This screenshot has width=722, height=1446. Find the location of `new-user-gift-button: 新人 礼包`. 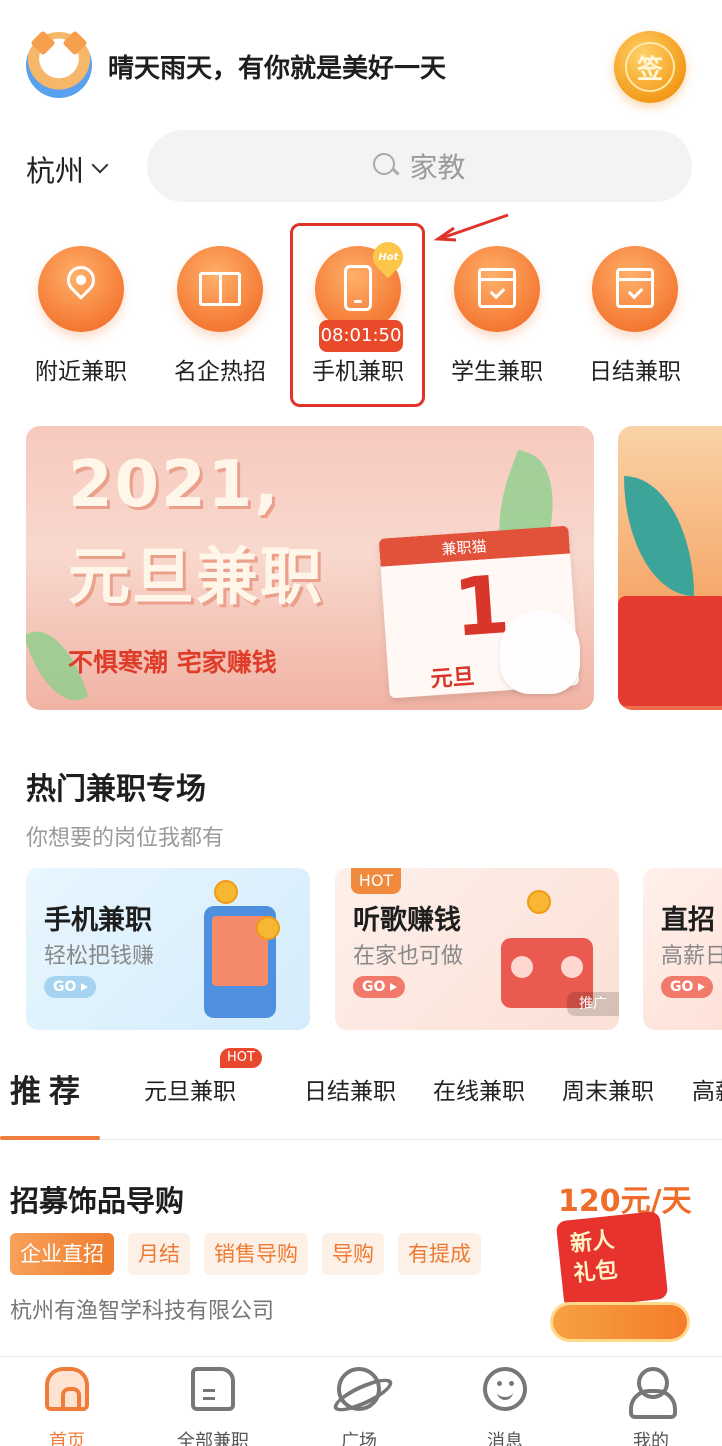

new-user-gift-button: 新人 礼包 is located at coordinates (620, 1276).